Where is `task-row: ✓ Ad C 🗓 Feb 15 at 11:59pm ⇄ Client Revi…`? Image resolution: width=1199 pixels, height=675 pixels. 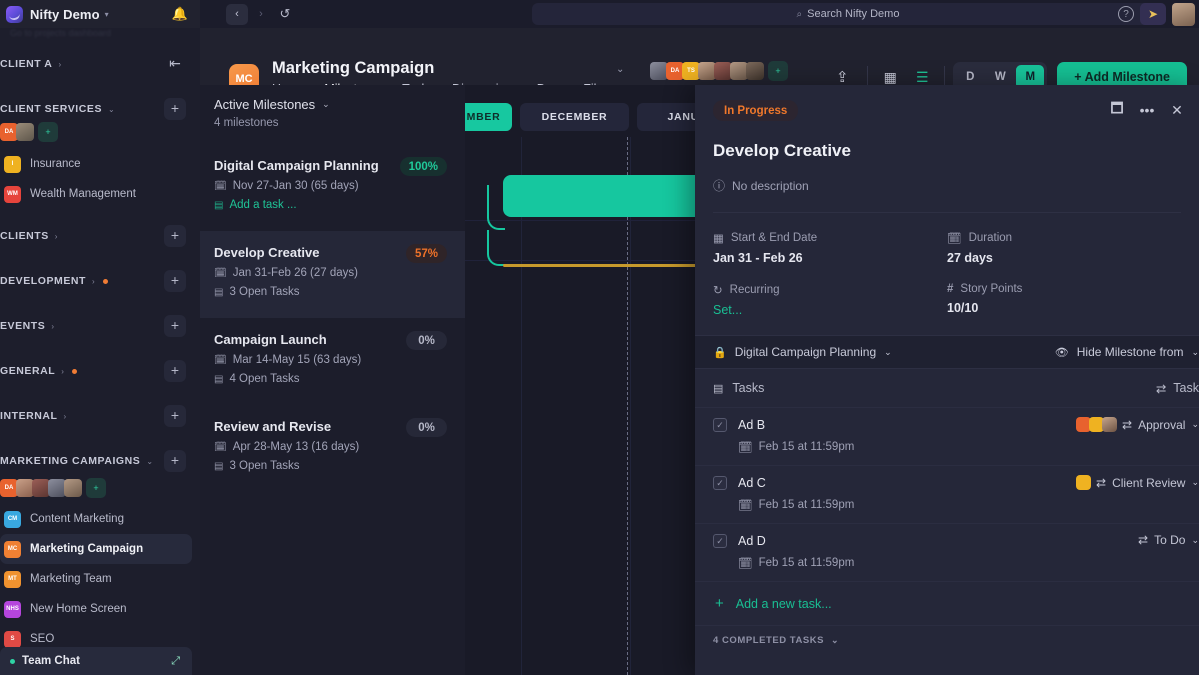 task-row: ✓ Ad C 🗓 Feb 15 at 11:59pm ⇄ Client Revi… is located at coordinates (947, 494).